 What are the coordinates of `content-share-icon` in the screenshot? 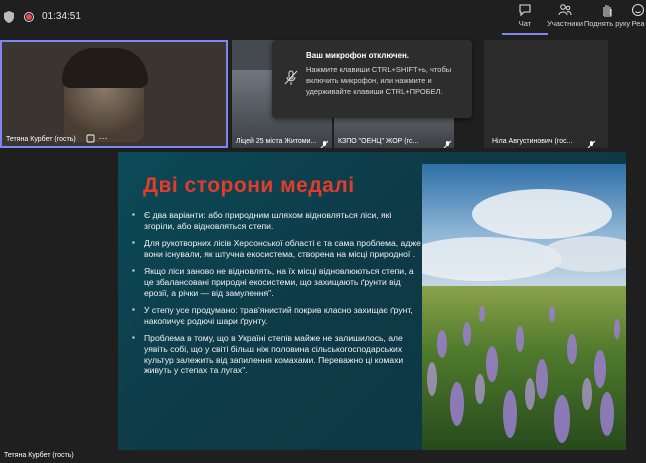 It's located at (90, 138).